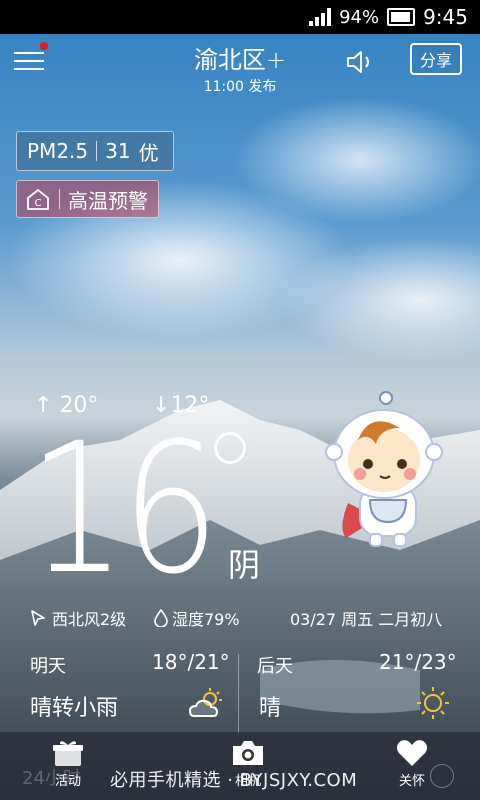 Image resolution: width=480 pixels, height=800 pixels. Describe the element at coordinates (205, 702) in the screenshot. I see `partly-cloudy-icon` at that location.